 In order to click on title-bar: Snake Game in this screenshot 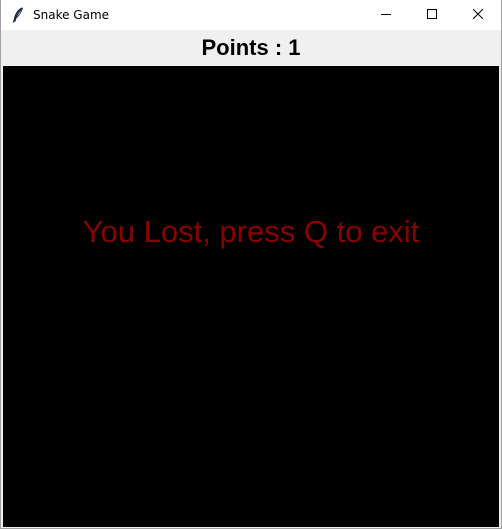, I will do `click(251, 15)`.